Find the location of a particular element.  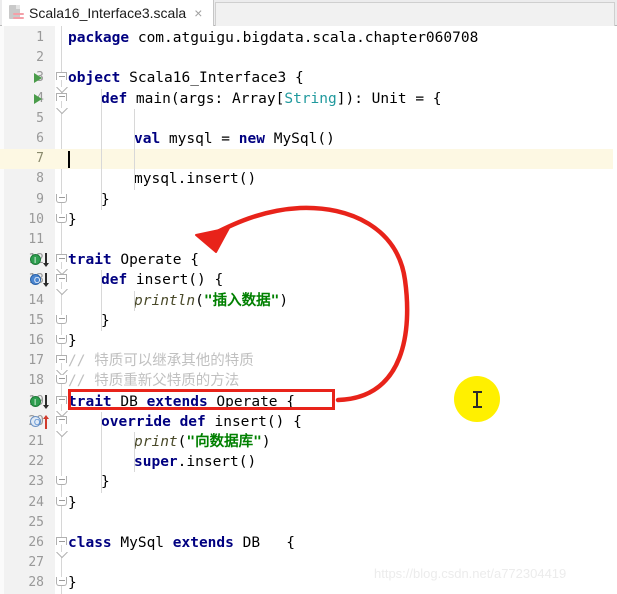

code-line-24: 24} is located at coordinates (308, 503).